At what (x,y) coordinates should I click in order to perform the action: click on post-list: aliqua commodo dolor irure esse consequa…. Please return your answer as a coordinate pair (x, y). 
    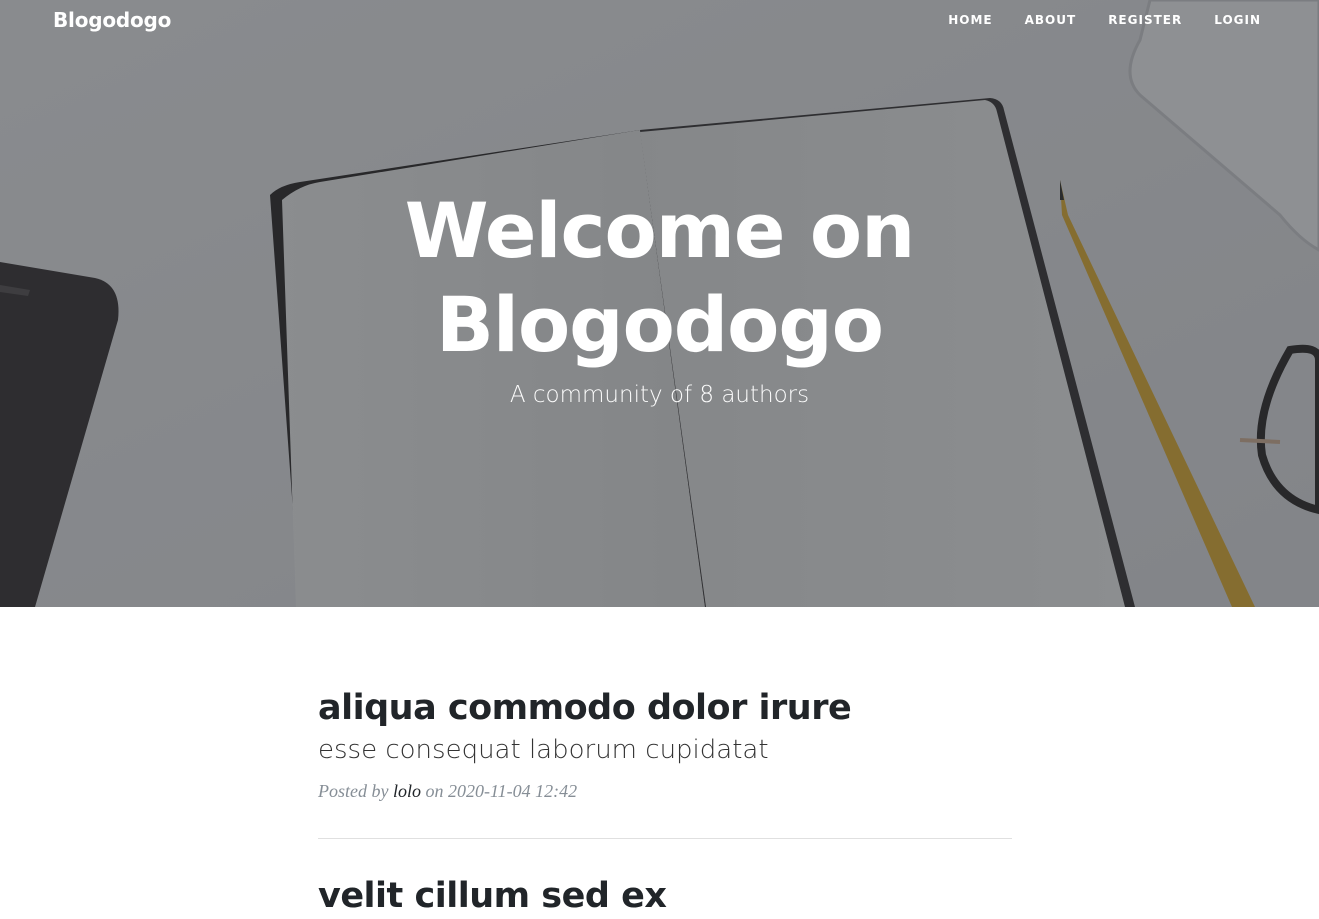
    Looking at the image, I should click on (665, 802).